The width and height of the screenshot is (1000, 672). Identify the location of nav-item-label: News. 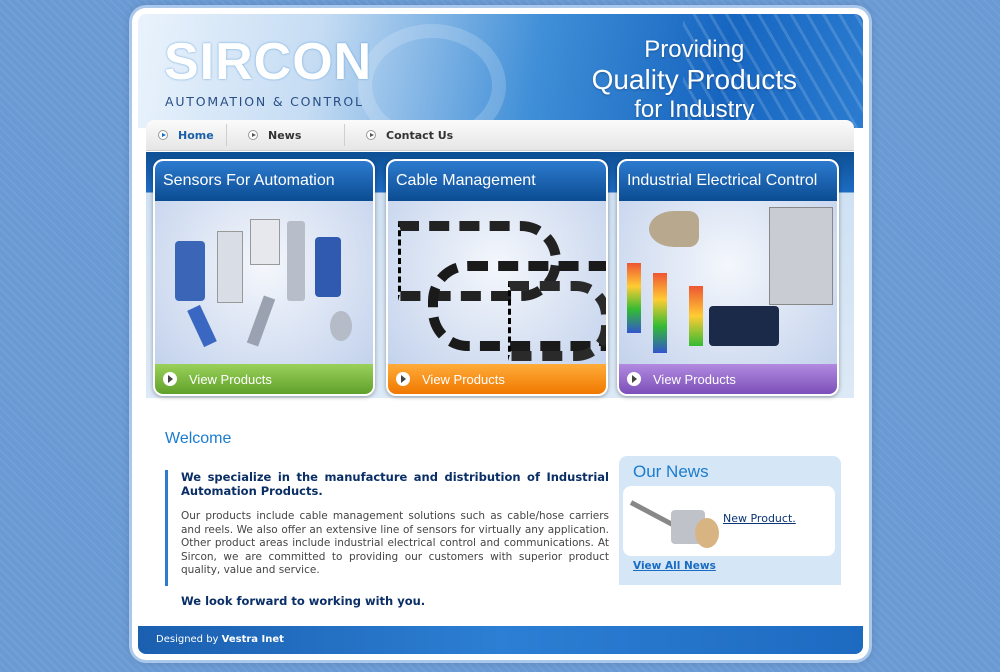
(285, 135).